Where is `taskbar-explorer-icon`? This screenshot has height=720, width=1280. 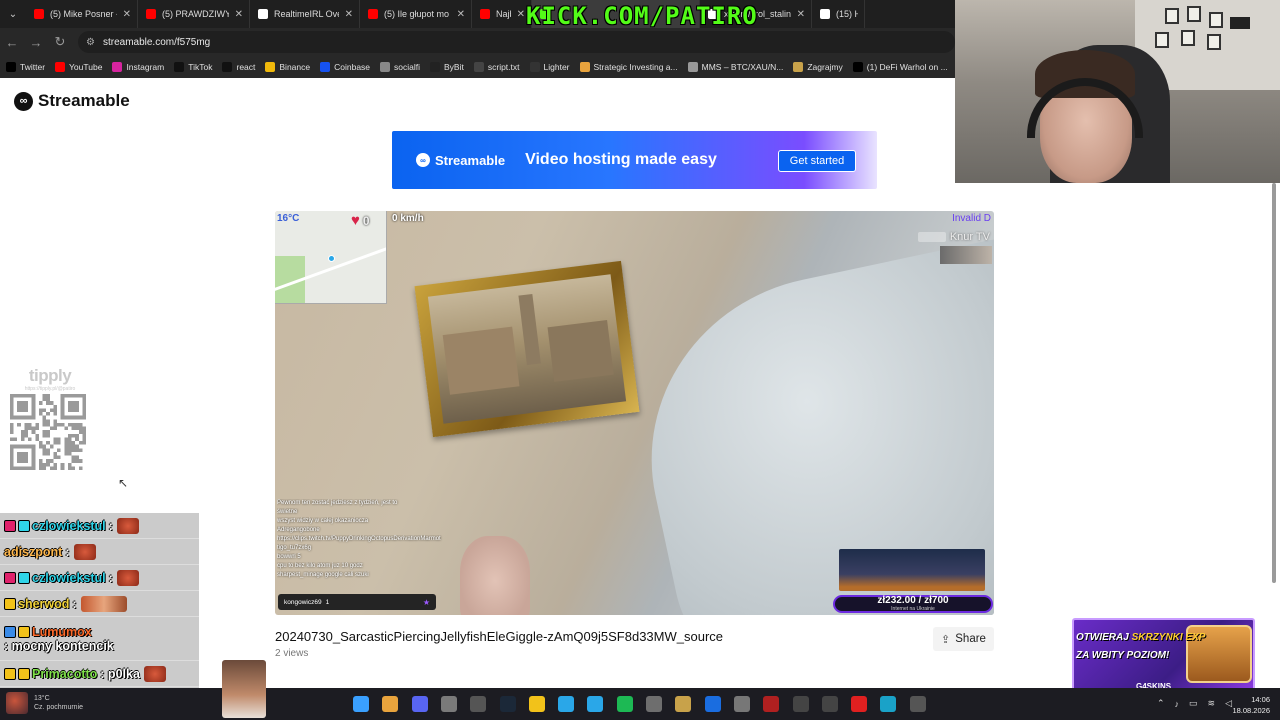
taskbar-explorer-icon is located at coordinates (537, 704).